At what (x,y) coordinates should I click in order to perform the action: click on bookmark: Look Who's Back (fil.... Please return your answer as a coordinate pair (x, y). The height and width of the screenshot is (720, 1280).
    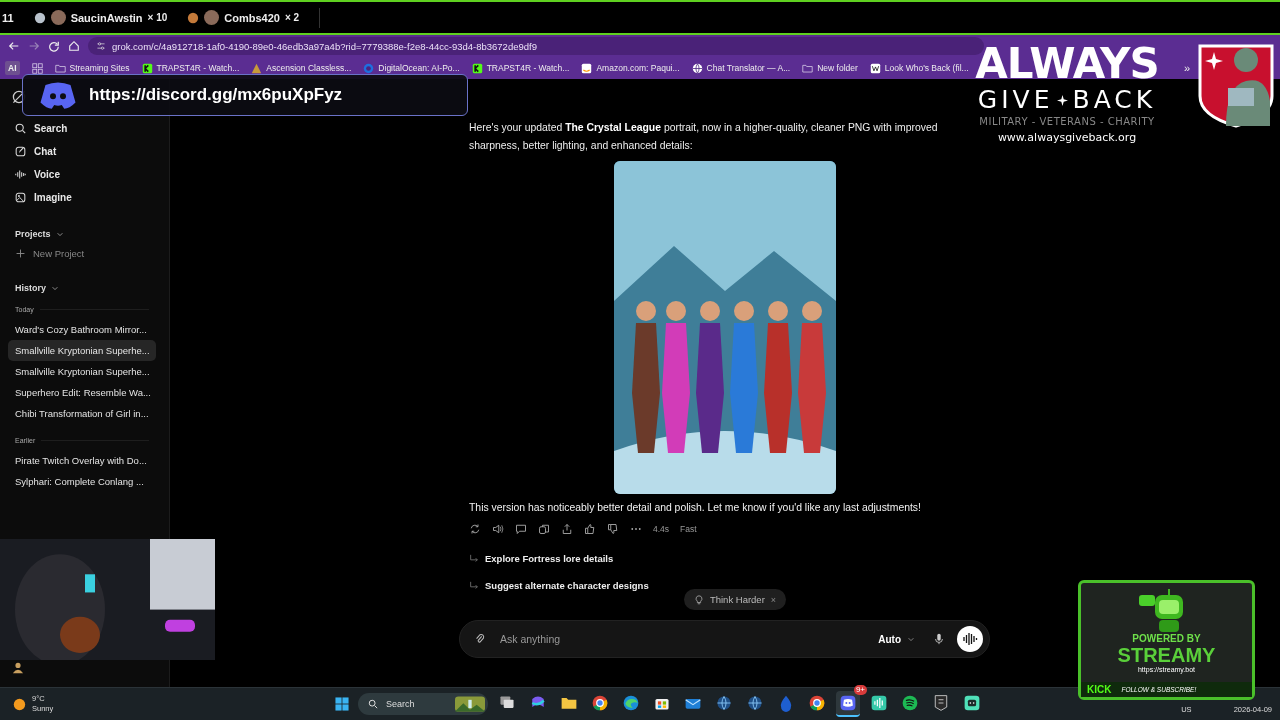
    Looking at the image, I should click on (919, 68).